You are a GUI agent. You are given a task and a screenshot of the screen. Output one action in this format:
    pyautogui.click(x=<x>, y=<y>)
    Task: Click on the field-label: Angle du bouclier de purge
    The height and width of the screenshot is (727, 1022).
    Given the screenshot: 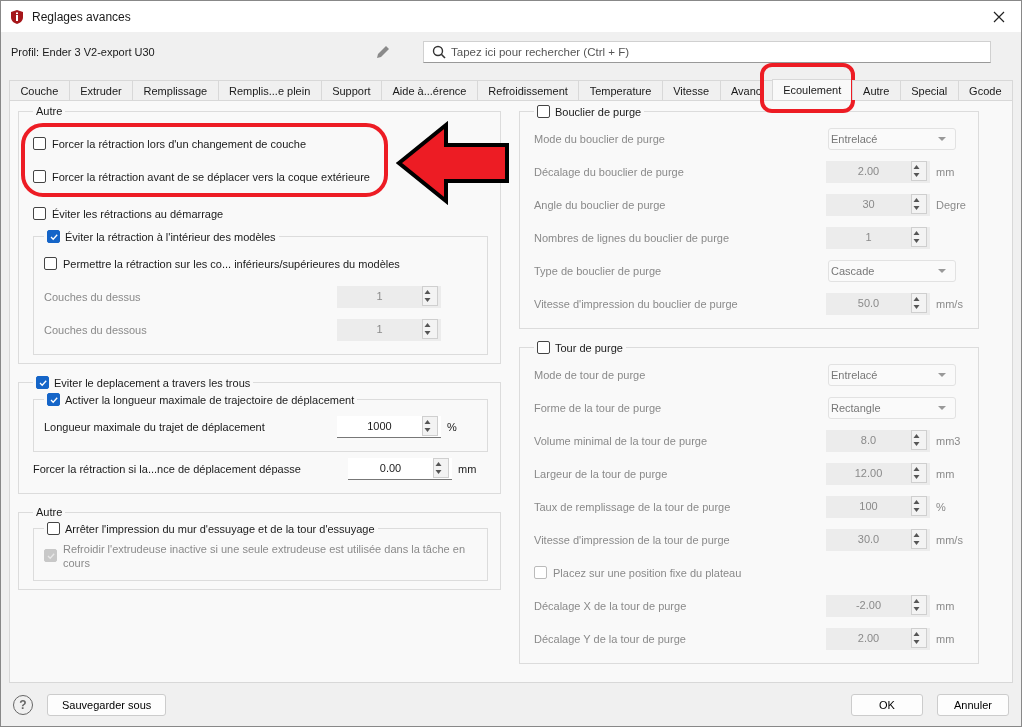 What is the action you would take?
    pyautogui.click(x=600, y=204)
    